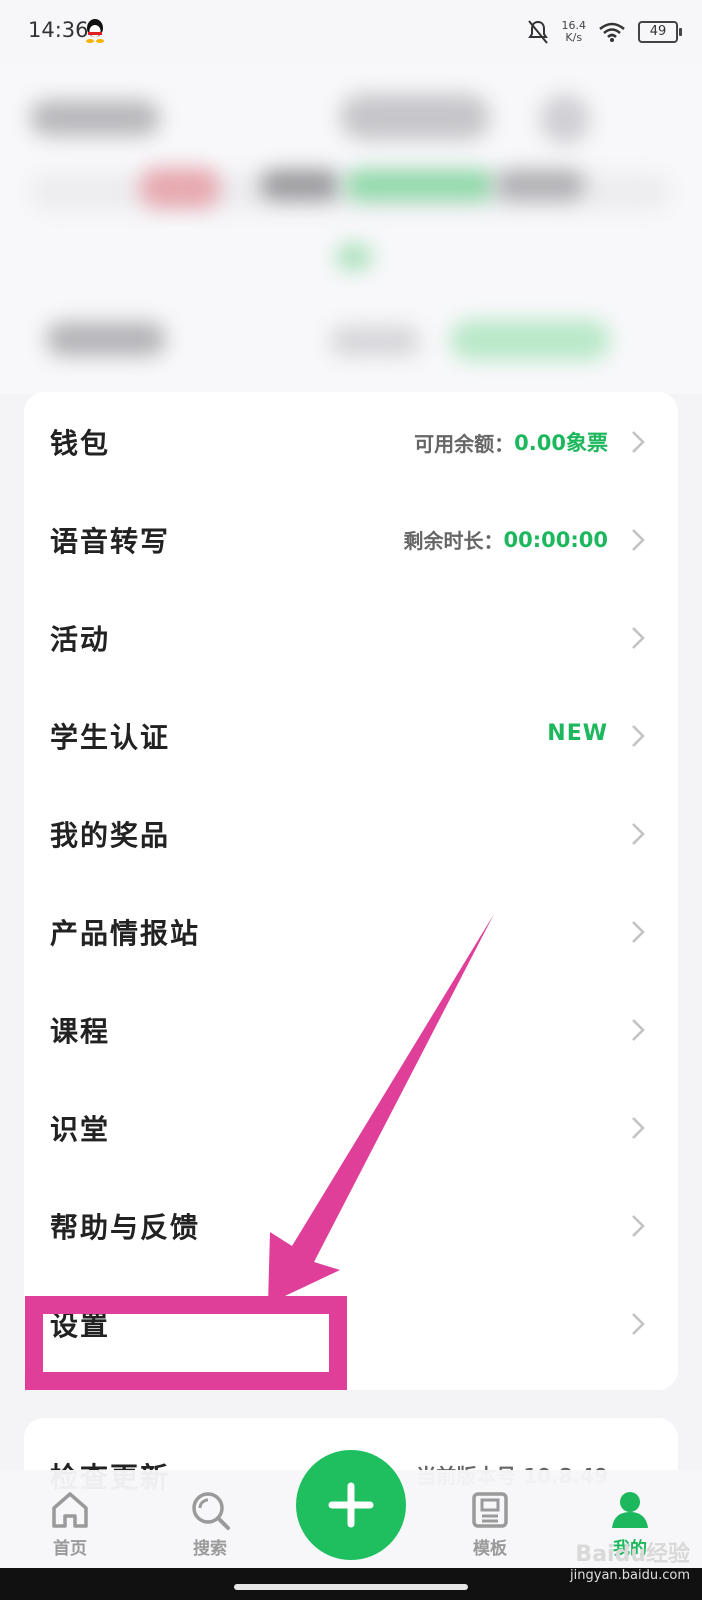 The height and width of the screenshot is (1600, 702). Describe the element at coordinates (351, 539) in the screenshot. I see `menu-item-transcription: 语音转写 剩余时长： 00:00:00` at that location.